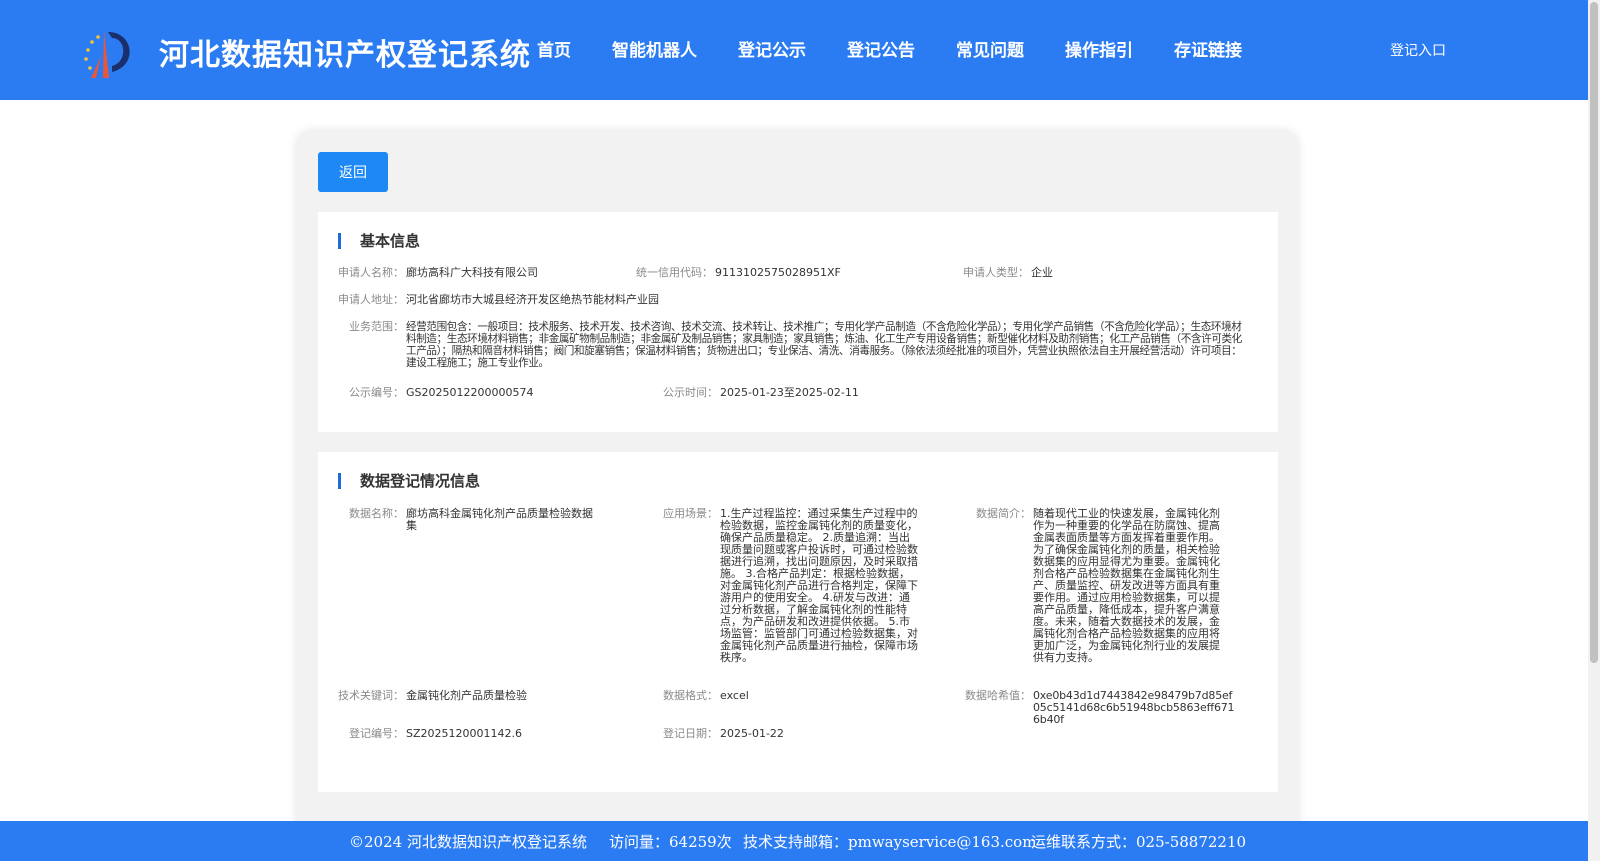  What do you see at coordinates (772, 48) in the screenshot?
I see `nav-publicity: 登记公示` at bounding box center [772, 48].